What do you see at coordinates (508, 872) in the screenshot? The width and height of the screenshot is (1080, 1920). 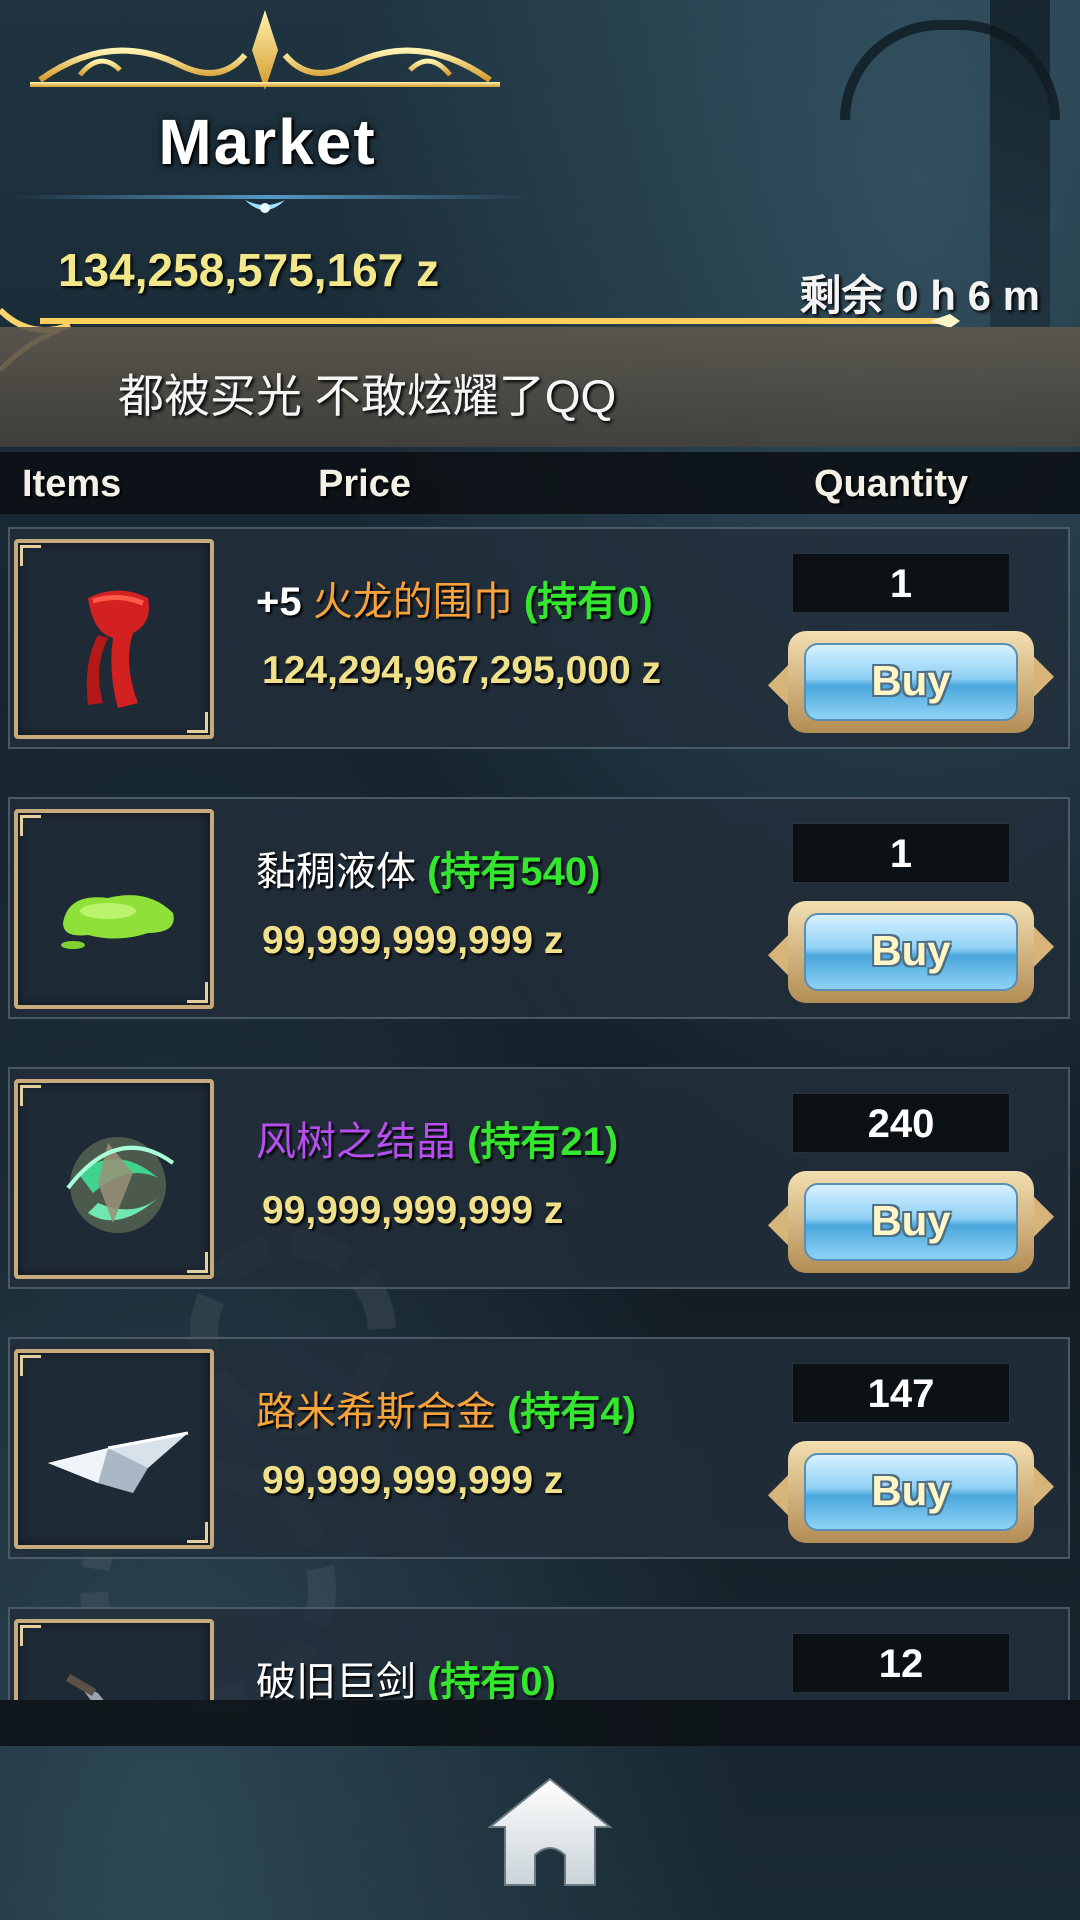 I see `item-owned-count: (持有540)` at bounding box center [508, 872].